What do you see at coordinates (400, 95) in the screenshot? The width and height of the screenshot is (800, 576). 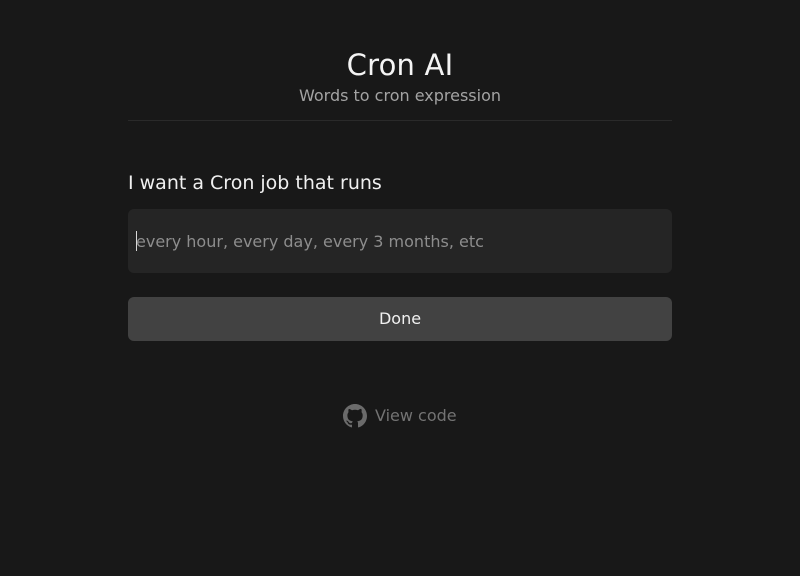 I see `page-subtitle: Words to cron expression` at bounding box center [400, 95].